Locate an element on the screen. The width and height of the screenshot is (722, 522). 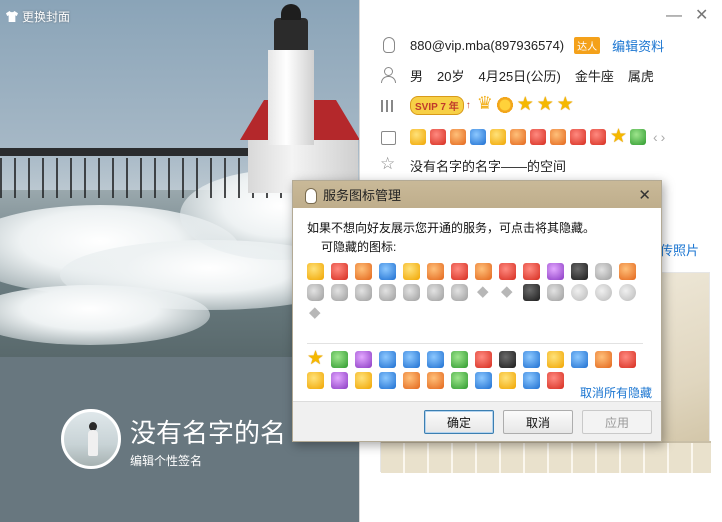
close-button: ✕ is located at coordinates (701, 16).